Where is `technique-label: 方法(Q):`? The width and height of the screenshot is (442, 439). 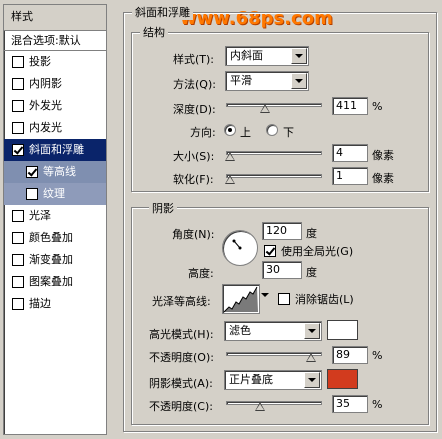
technique-label: 方法(Q): is located at coordinates (194, 84).